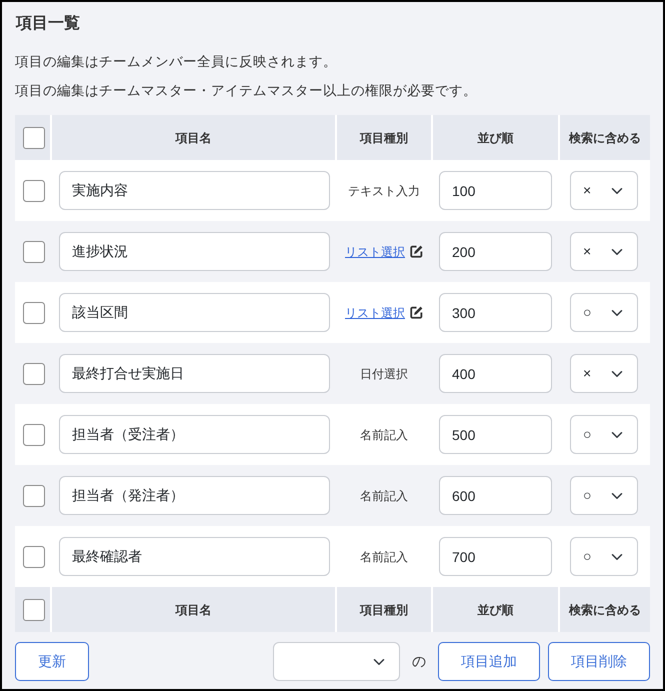  I want to click on page-title: 項目一覧, so click(48, 24).